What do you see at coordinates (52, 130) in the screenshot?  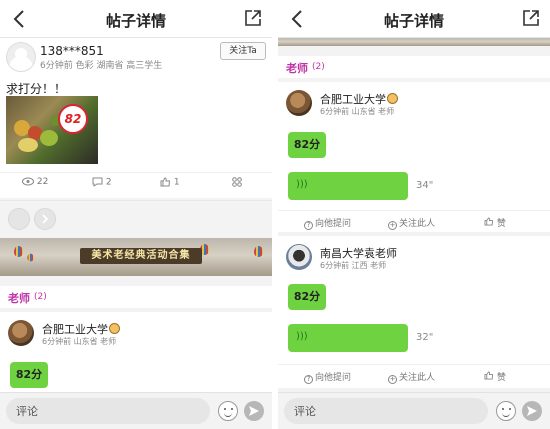 I see `post-image` at bounding box center [52, 130].